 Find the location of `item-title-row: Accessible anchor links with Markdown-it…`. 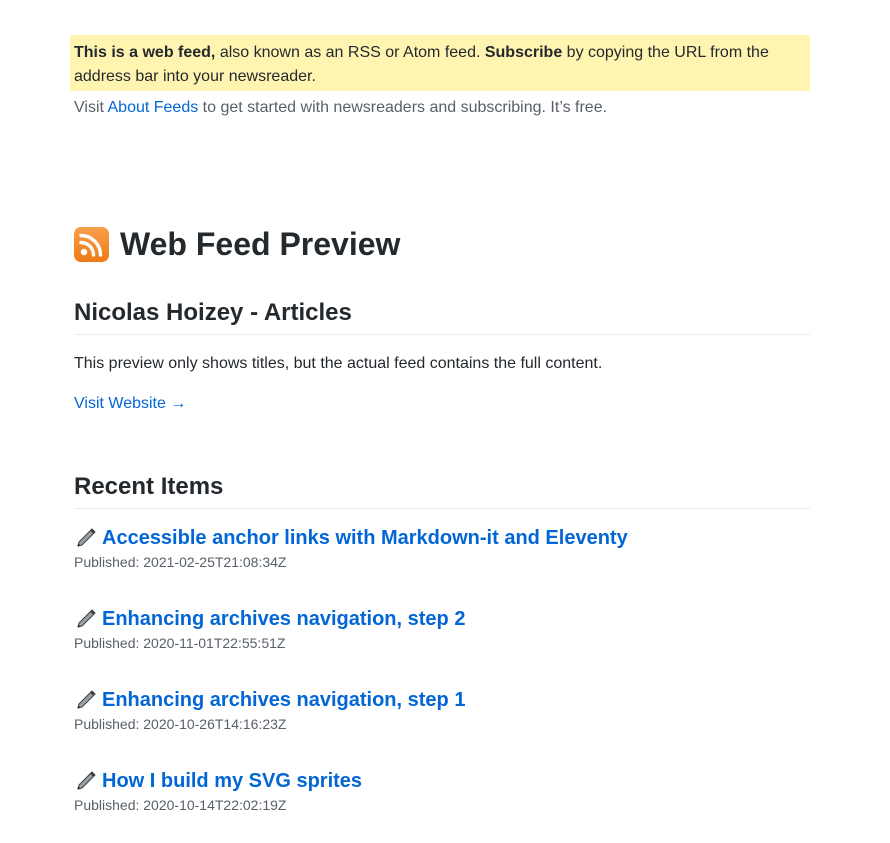

item-title-row: Accessible anchor links with Markdown-it… is located at coordinates (442, 538).